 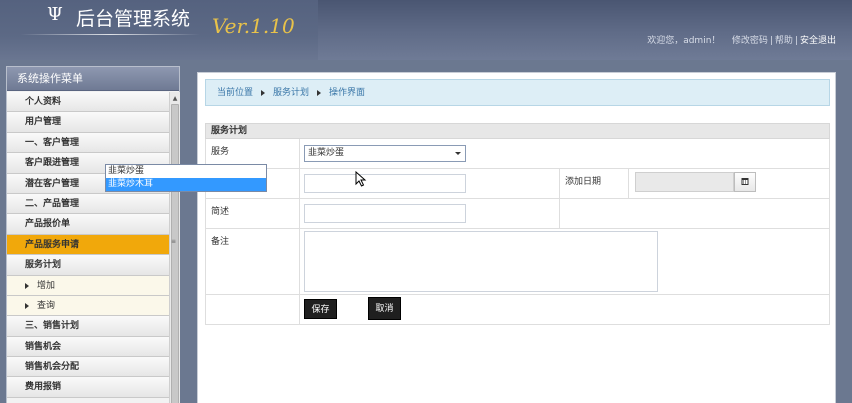 I want to click on description-label: 简述, so click(x=253, y=213).